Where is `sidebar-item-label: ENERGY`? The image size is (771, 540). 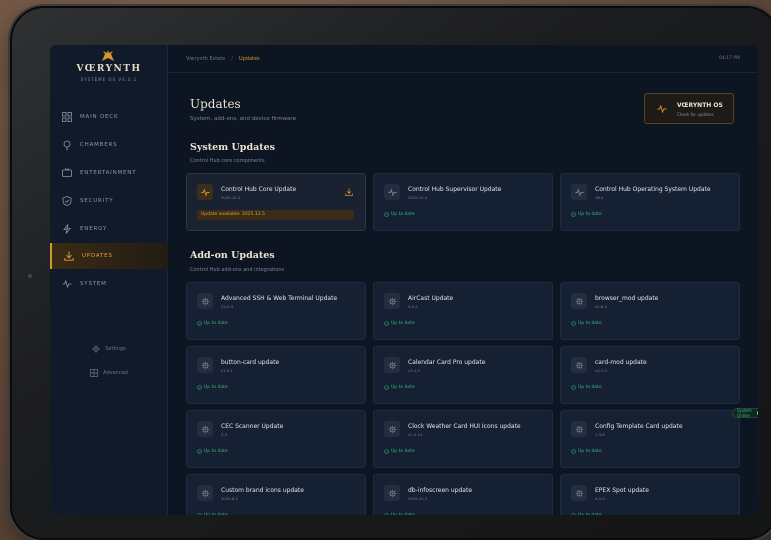 sidebar-item-label: ENERGY is located at coordinates (94, 229).